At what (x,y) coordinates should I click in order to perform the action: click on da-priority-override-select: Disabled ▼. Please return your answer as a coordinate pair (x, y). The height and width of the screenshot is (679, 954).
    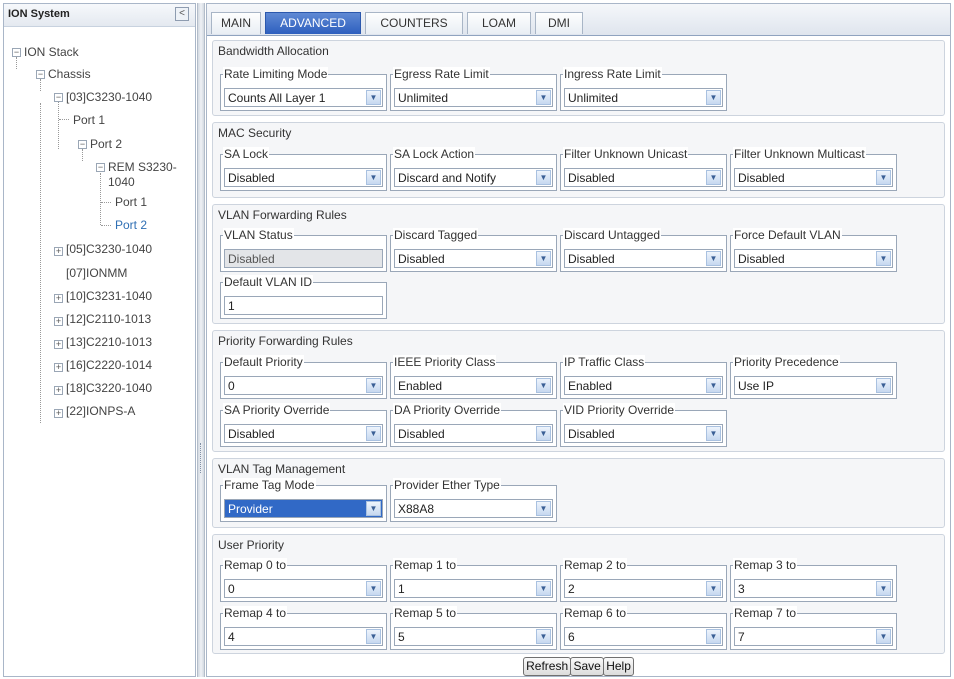
    Looking at the image, I should click on (473, 433).